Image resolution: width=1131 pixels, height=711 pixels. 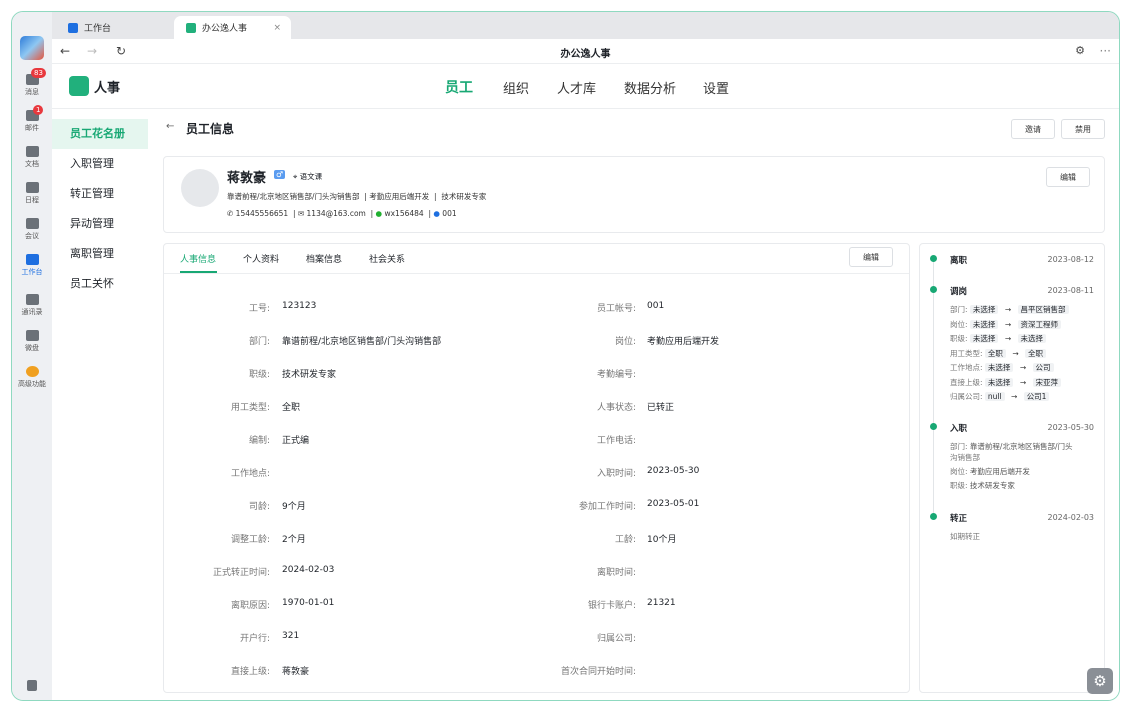 I want to click on row-label: 部门:, so click(x=959, y=446).